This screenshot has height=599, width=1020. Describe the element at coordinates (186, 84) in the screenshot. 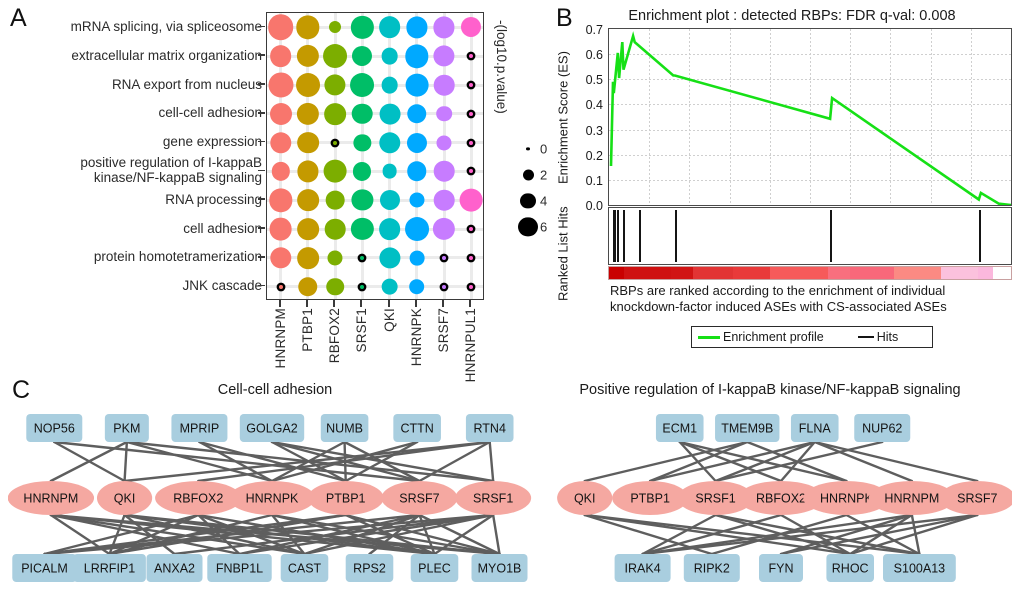

I see `dotplot-row-label: RNA export from nucleus` at that location.